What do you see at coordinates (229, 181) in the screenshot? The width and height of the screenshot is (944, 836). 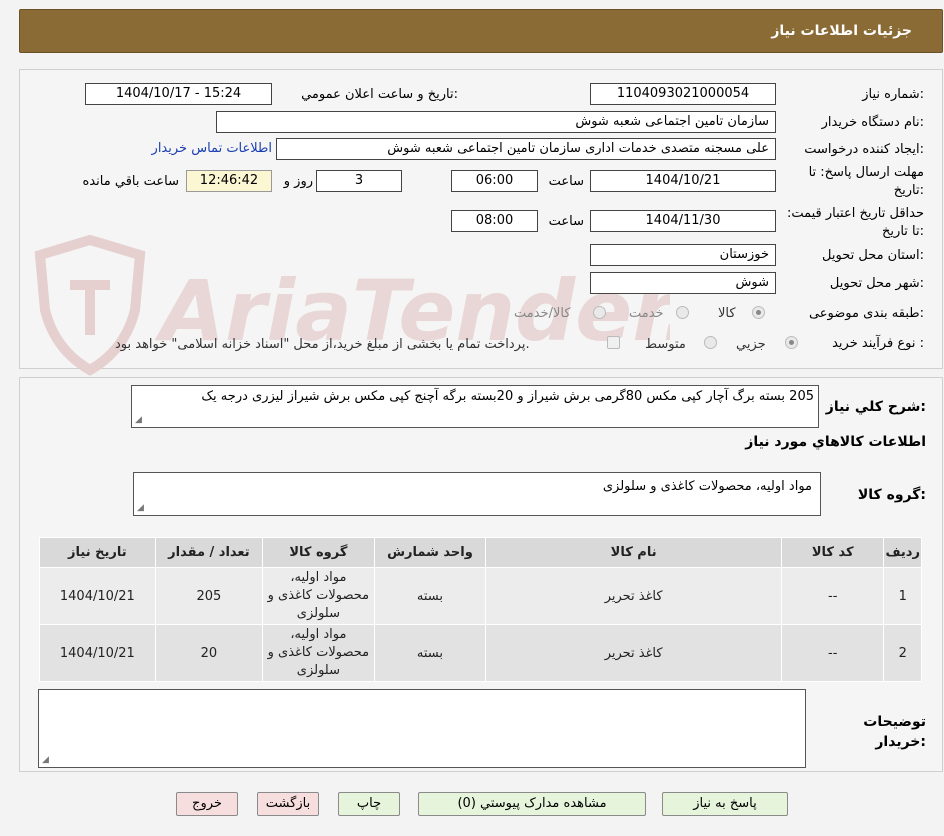 I see `remaining-time-field: 12:46:42` at bounding box center [229, 181].